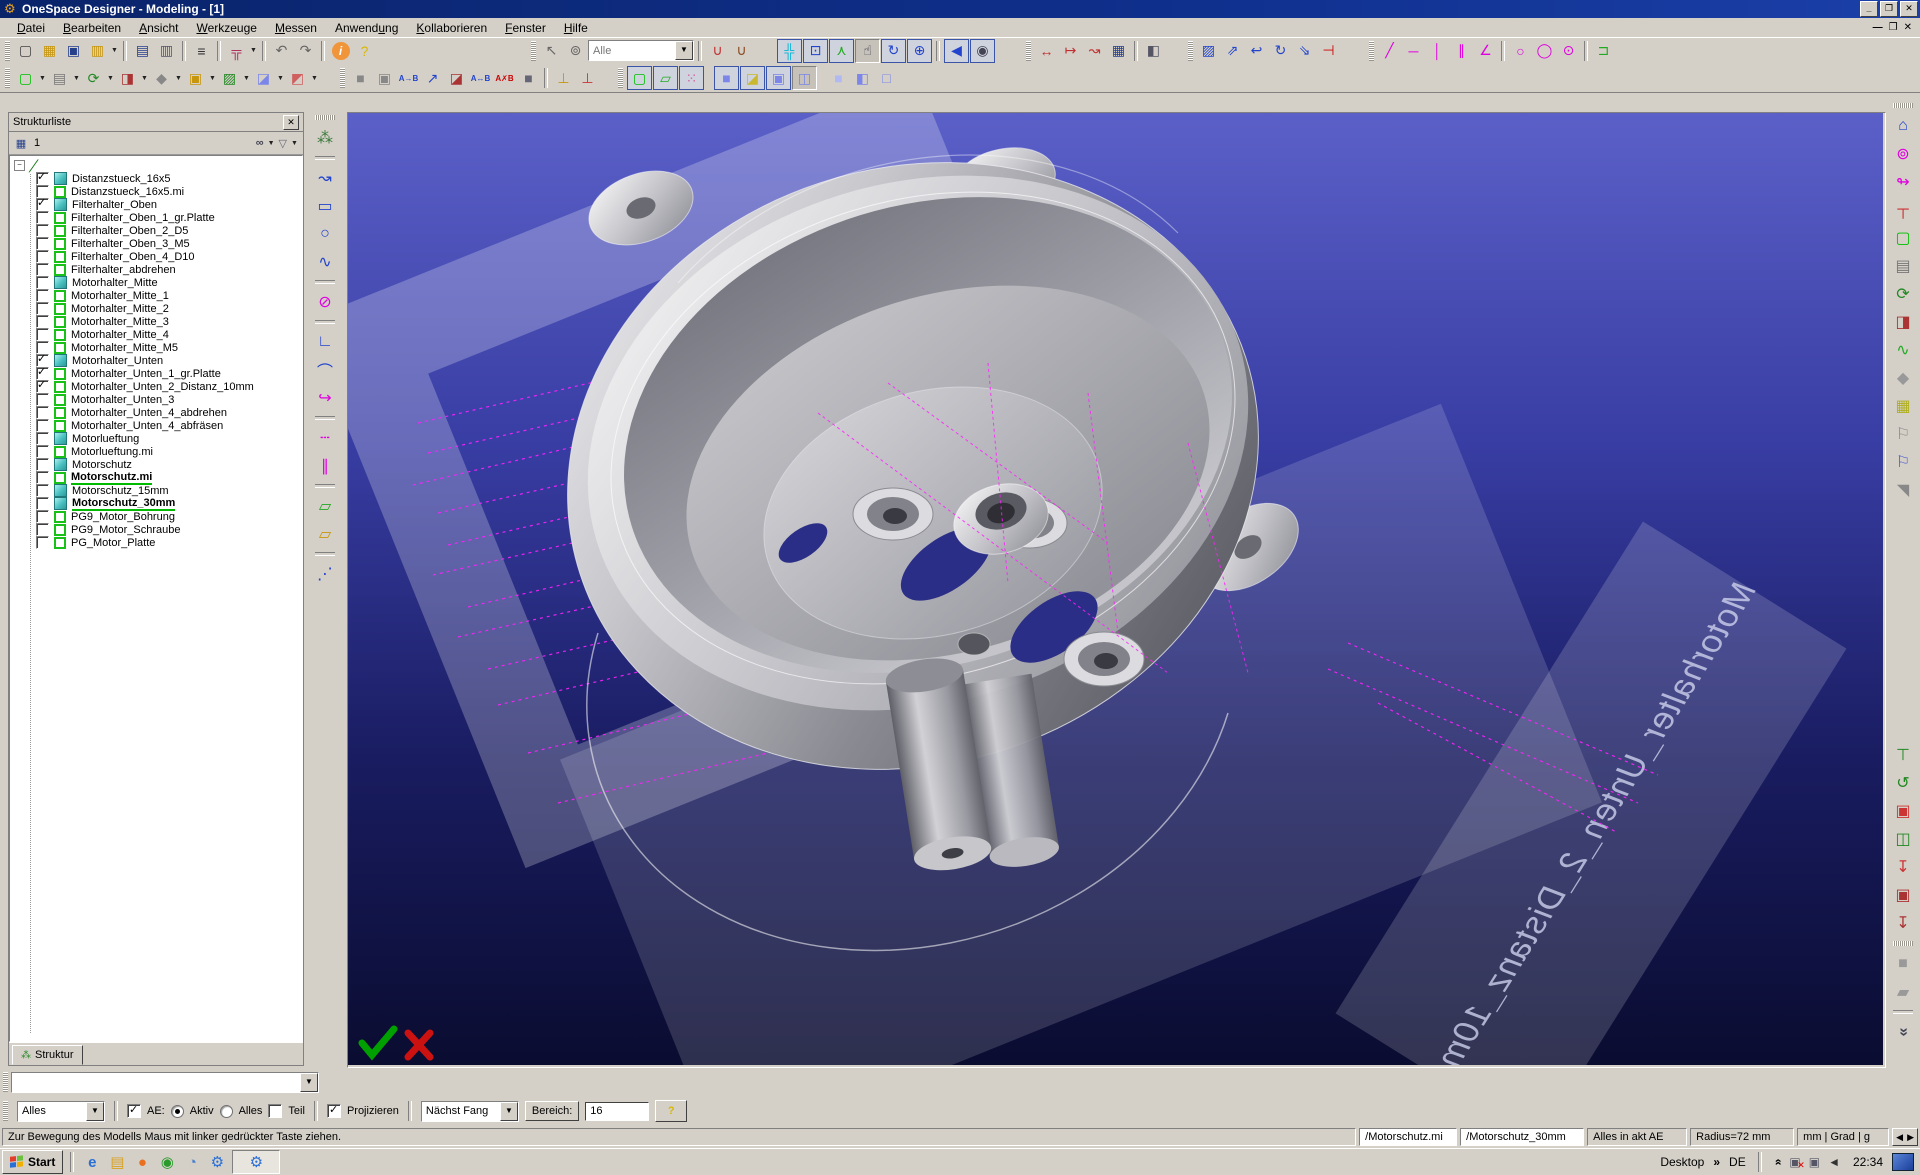 Image resolution: width=1920 pixels, height=1175 pixels. I want to click on unposition-a-b-icon: A✗B, so click(504, 78).